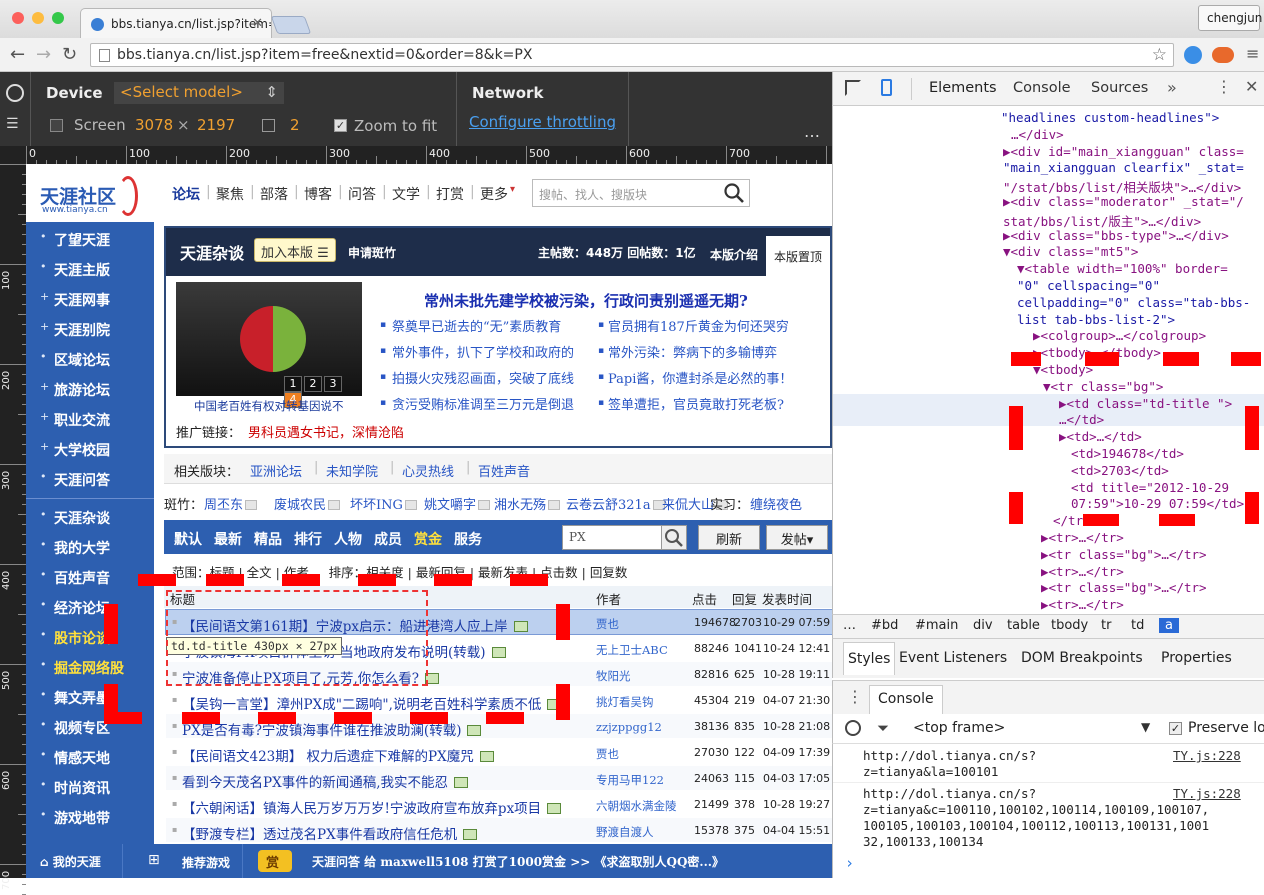  I want to click on sidebar-item: 掘金网络股, so click(89, 668).